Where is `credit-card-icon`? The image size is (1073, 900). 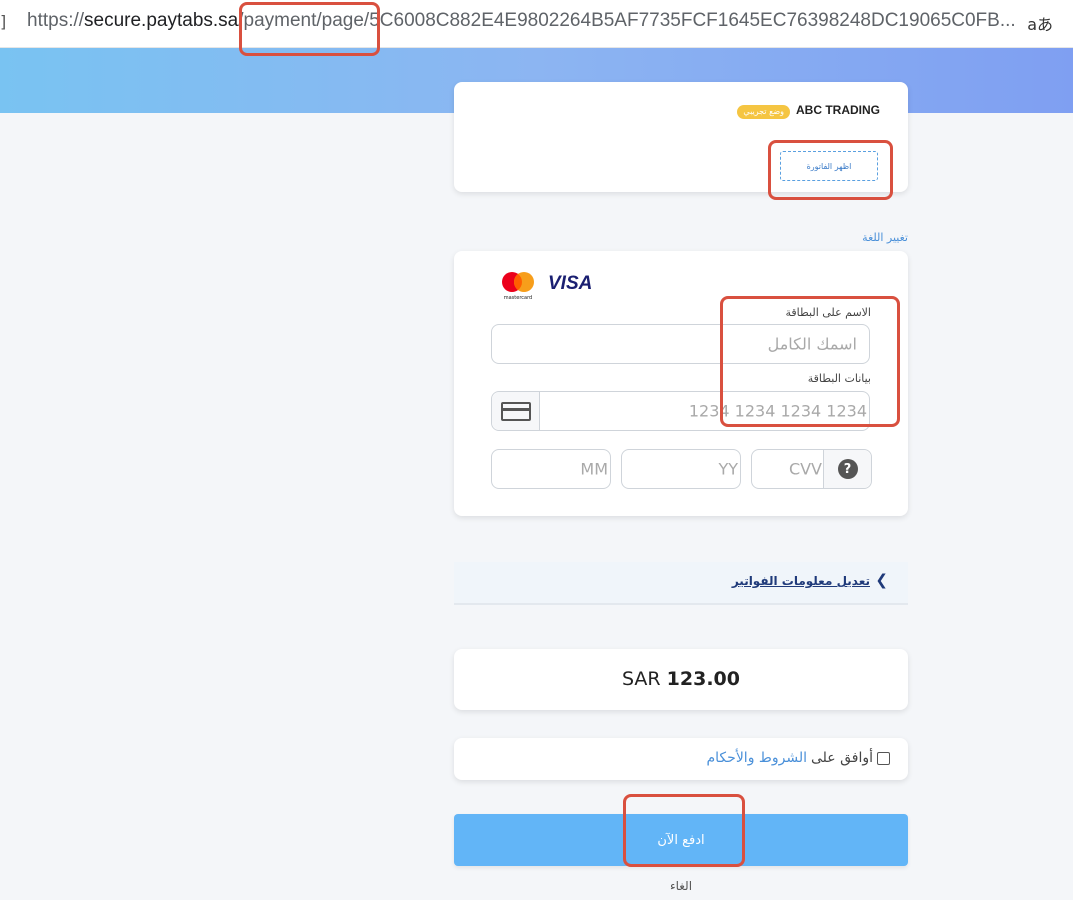 credit-card-icon is located at coordinates (516, 411).